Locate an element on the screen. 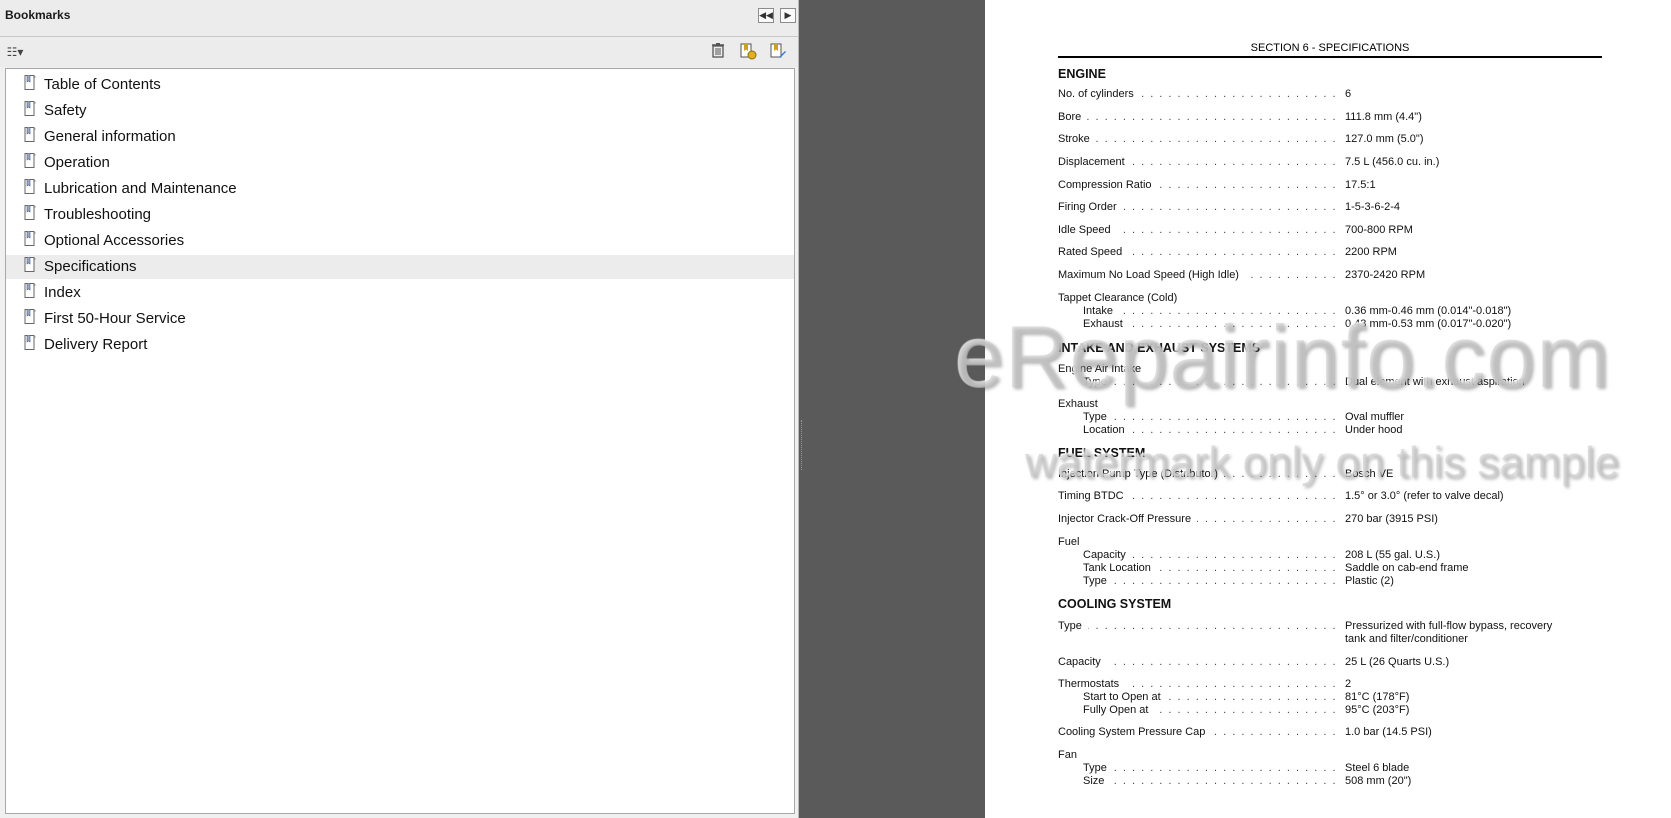  spec-value: Dual element with exhaust aspiration is located at coordinates (1435, 382).